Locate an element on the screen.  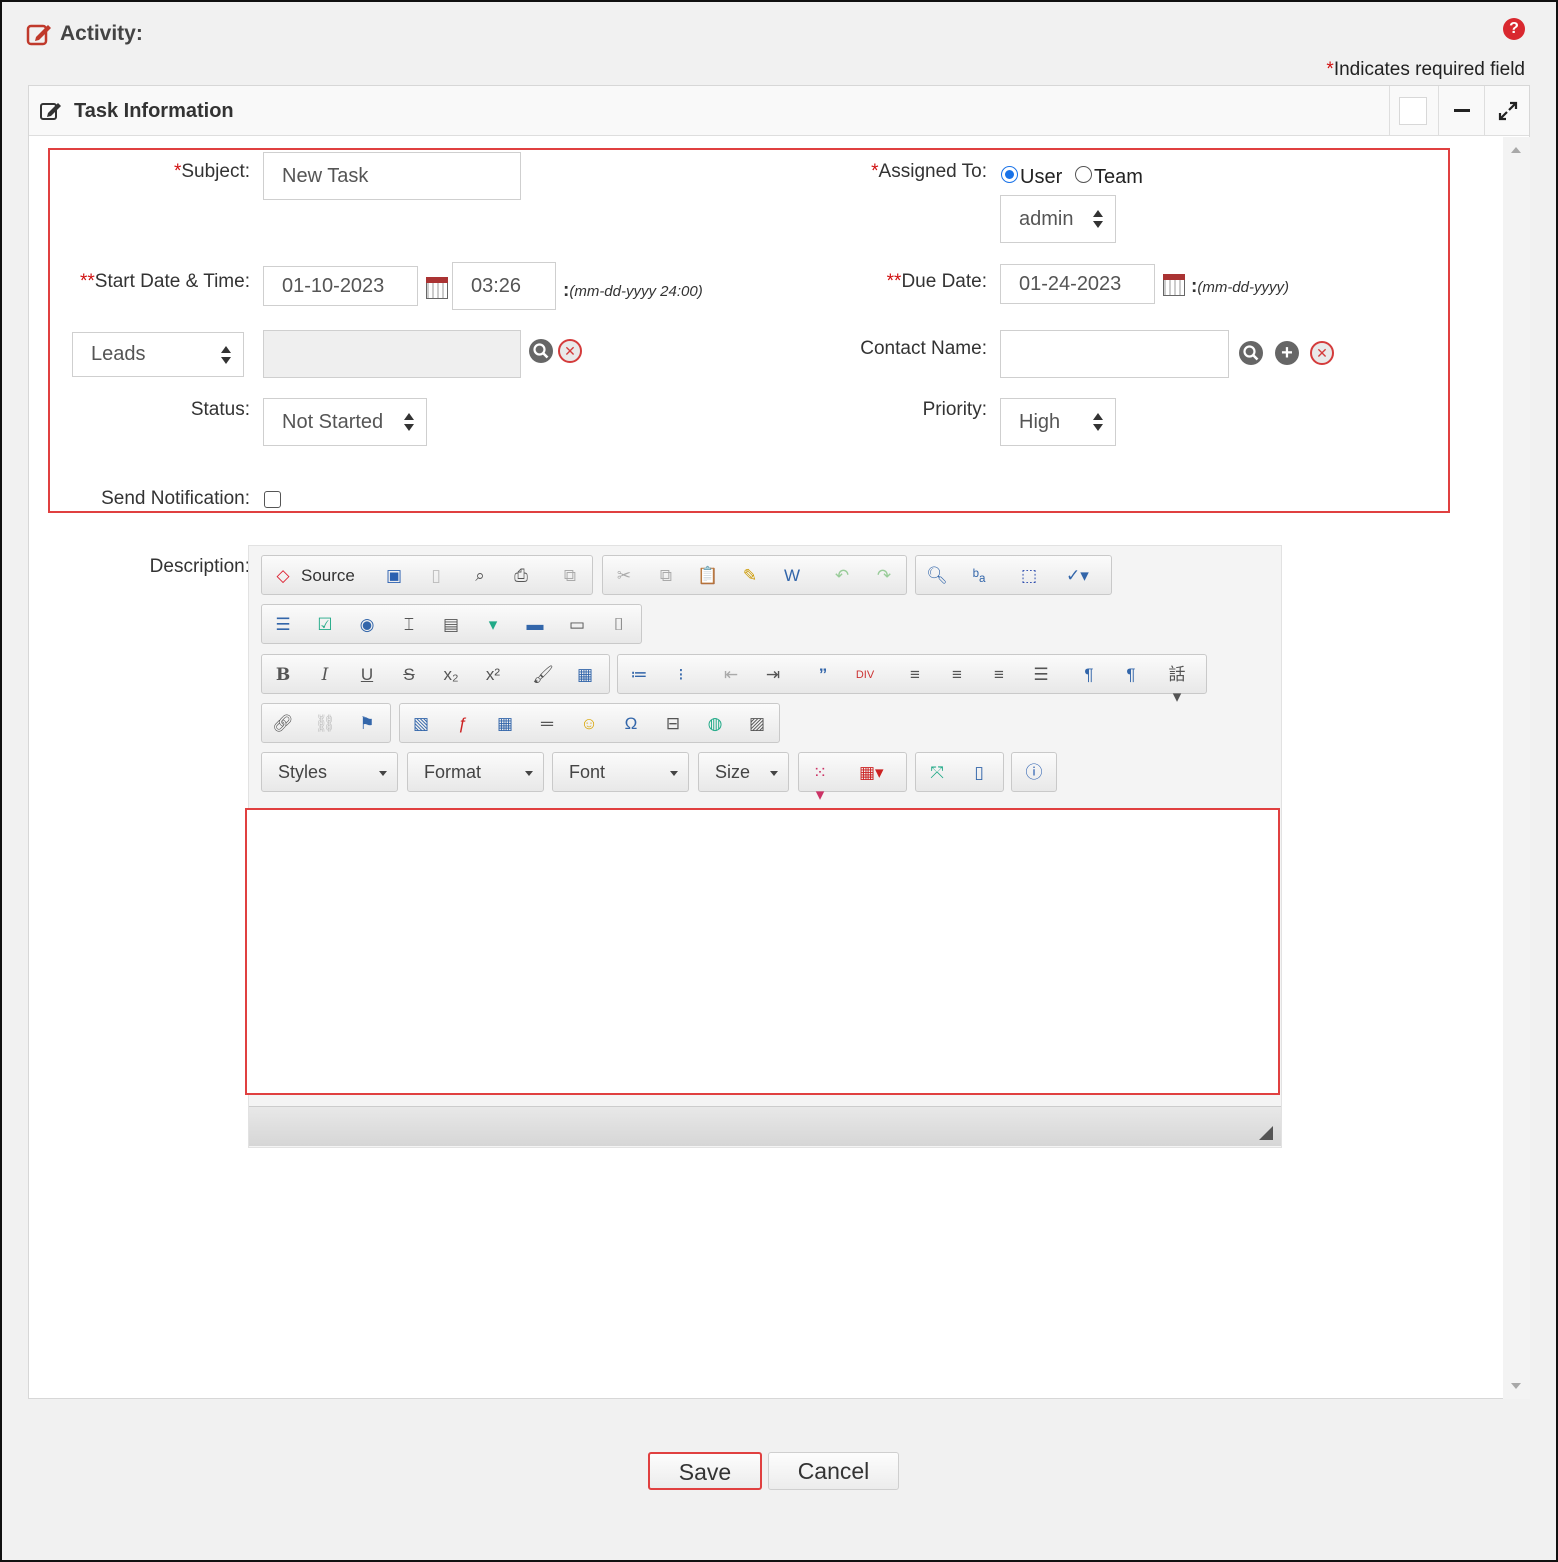
superscript-icon: x² is located at coordinates (493, 675).